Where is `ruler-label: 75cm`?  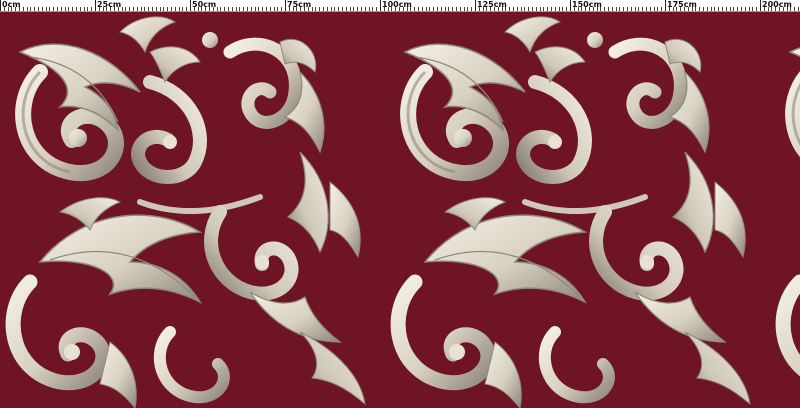 ruler-label: 75cm is located at coordinates (299, 4).